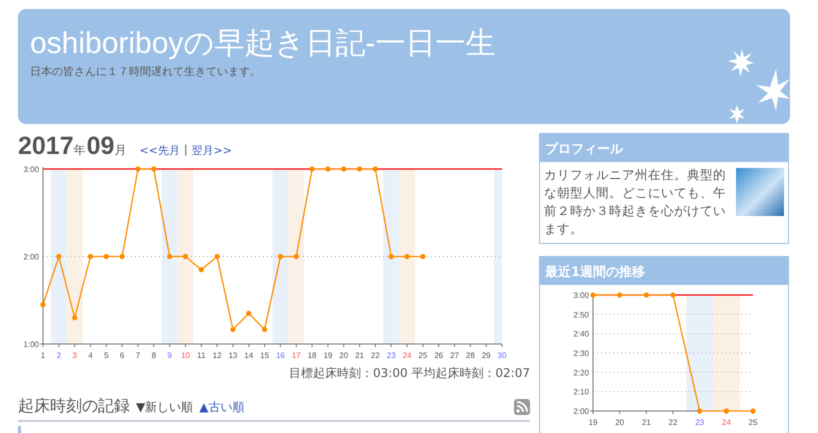 Image resolution: width=818 pixels, height=433 pixels. What do you see at coordinates (43, 355) in the screenshot?
I see `x-axis-label: 1` at bounding box center [43, 355].